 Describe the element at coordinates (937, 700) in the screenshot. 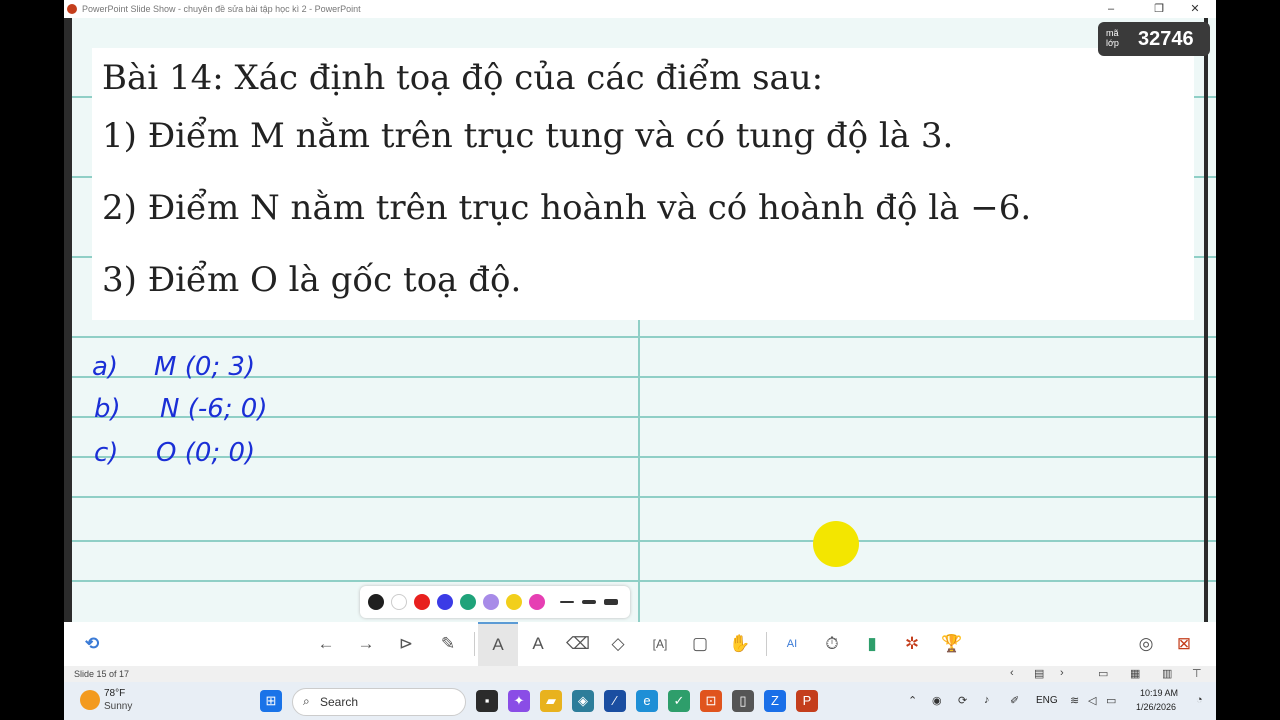

I see `tray-app-icon: ◉` at that location.